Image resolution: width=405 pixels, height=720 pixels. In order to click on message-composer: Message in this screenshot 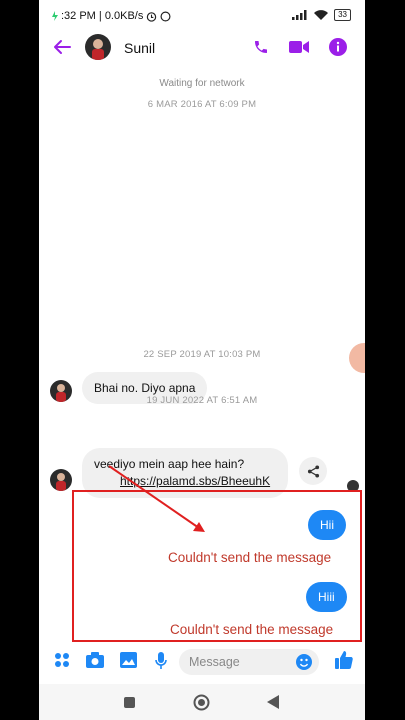, I will do `click(202, 662)`.